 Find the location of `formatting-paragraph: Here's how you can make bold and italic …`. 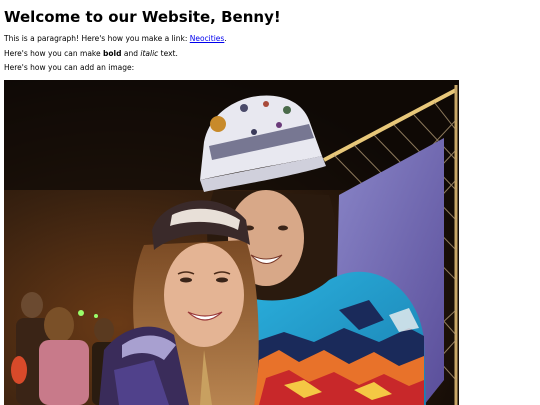

formatting-paragraph: Here's how you can make bold and italic … is located at coordinates (270, 56).